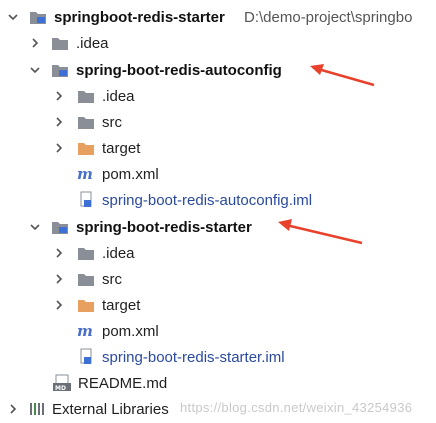 This screenshot has height=423, width=436. What do you see at coordinates (218, 383) in the screenshot?
I see `tree-row-readme: MD README.md` at bounding box center [218, 383].